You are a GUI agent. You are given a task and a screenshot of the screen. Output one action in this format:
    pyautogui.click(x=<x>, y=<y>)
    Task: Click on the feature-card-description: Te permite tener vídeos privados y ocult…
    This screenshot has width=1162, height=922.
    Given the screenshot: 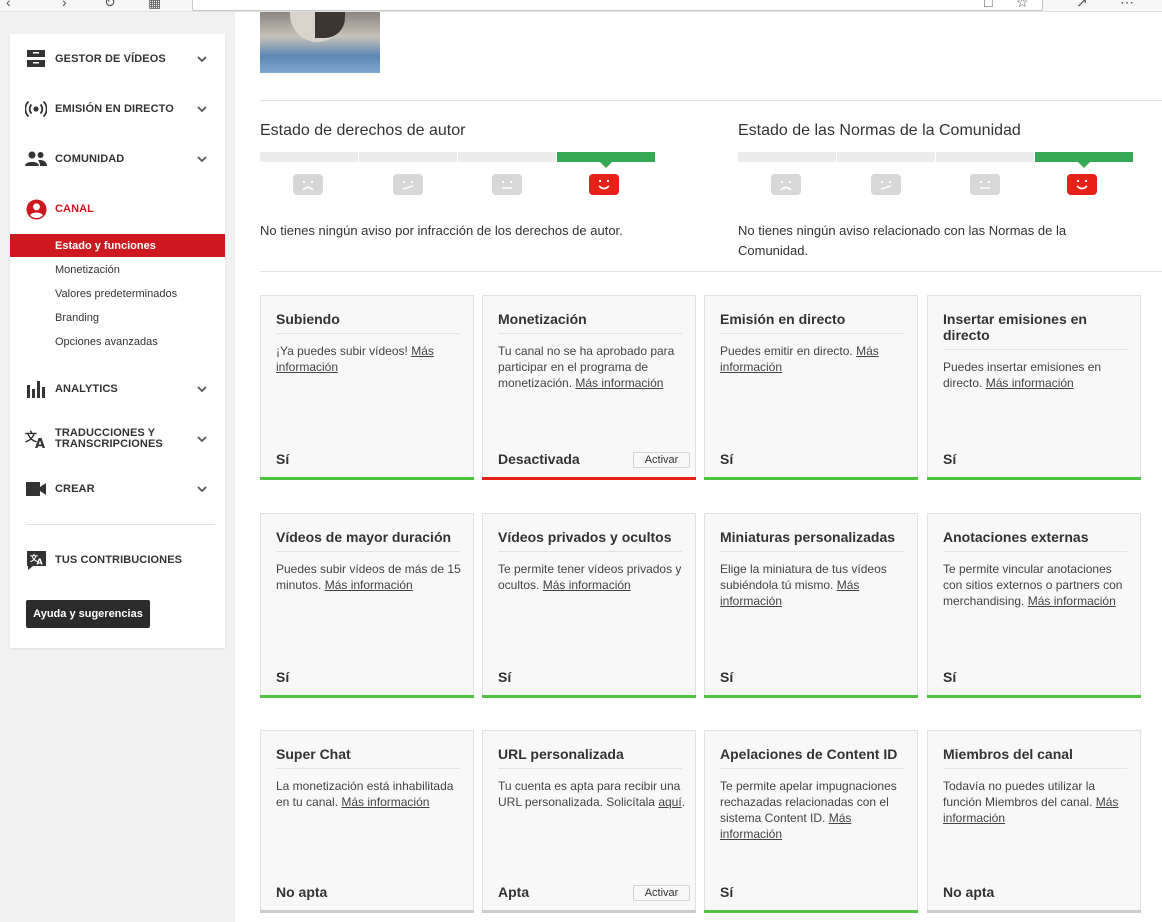 What is the action you would take?
    pyautogui.click(x=593, y=577)
    